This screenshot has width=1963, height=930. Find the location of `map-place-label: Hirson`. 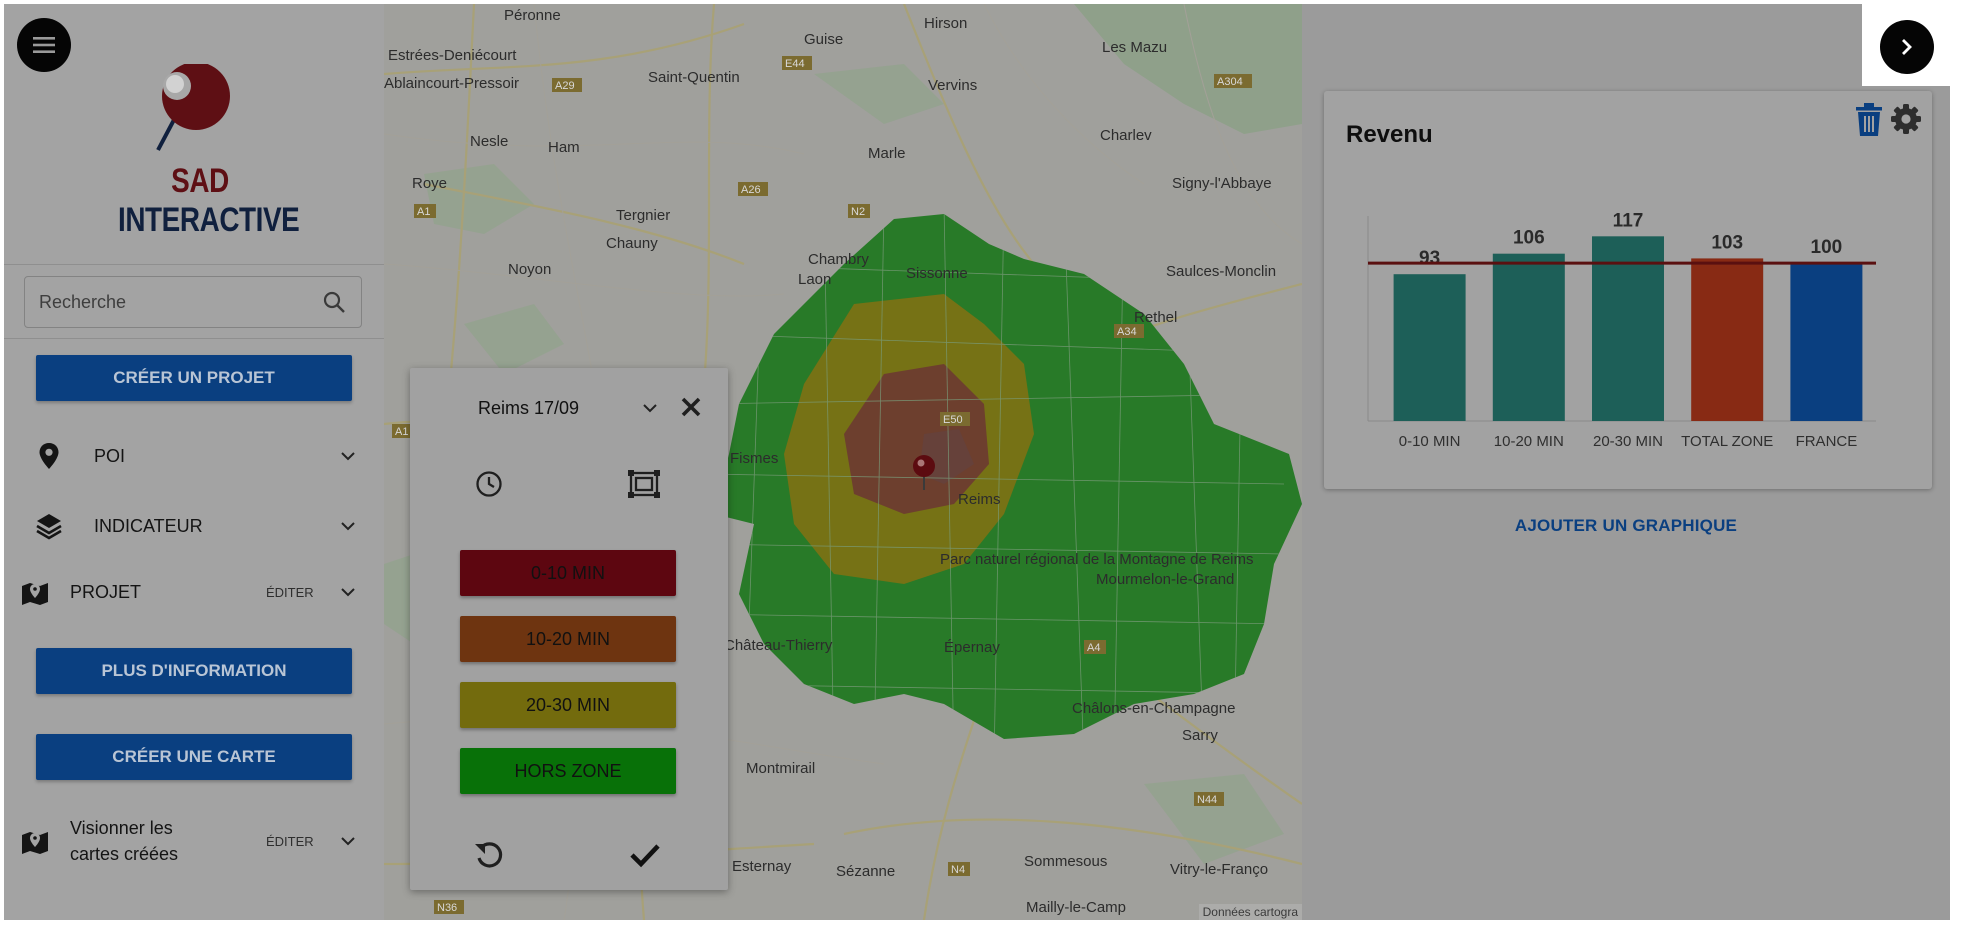

map-place-label: Hirson is located at coordinates (945, 23).